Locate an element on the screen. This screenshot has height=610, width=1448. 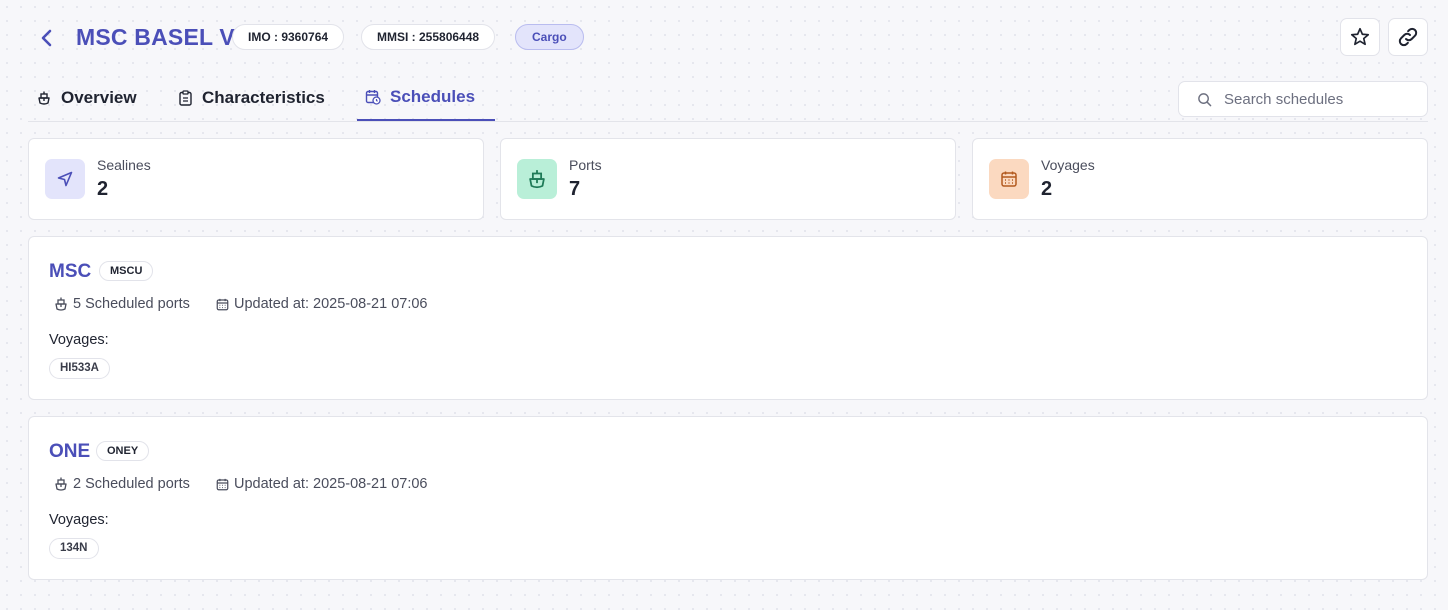
tab-schedules: Schedules is located at coordinates (426, 97).